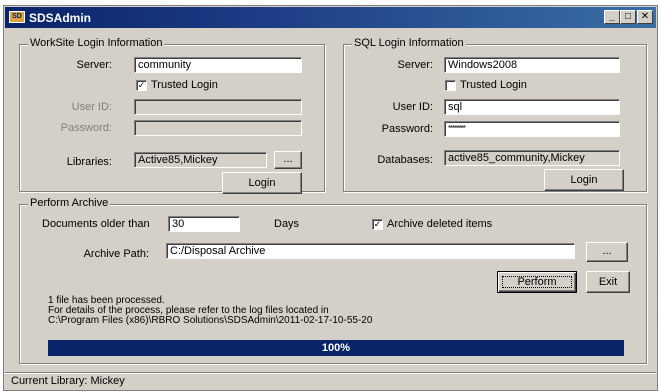 The height and width of the screenshot is (391, 660). I want to click on exit-button: Exit, so click(608, 282).